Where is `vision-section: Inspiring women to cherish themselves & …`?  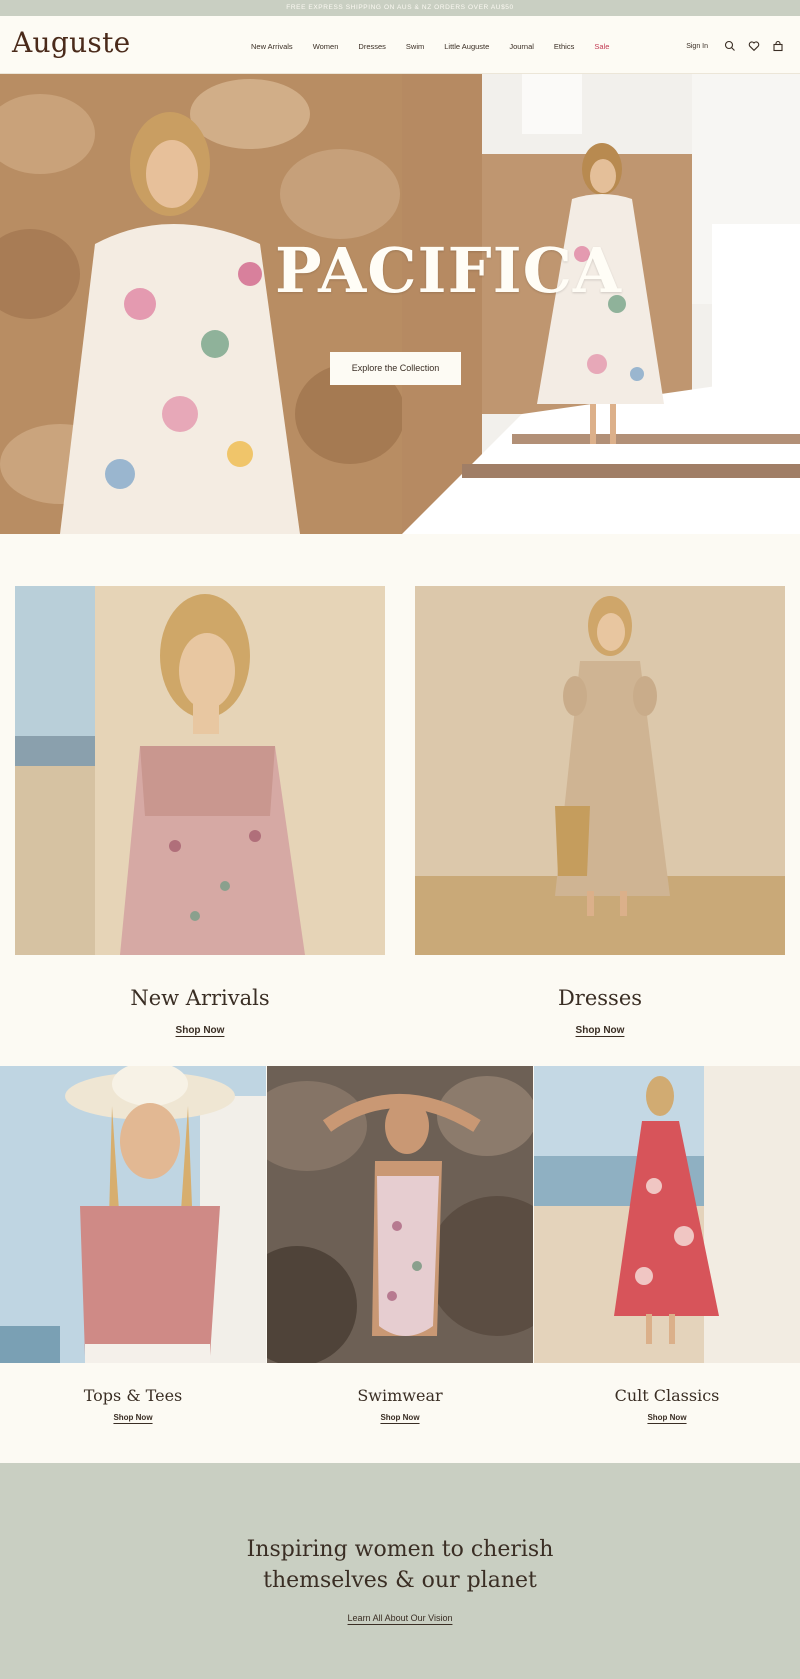
vision-section: Inspiring women to cherish themselves & … is located at coordinates (400, 1571).